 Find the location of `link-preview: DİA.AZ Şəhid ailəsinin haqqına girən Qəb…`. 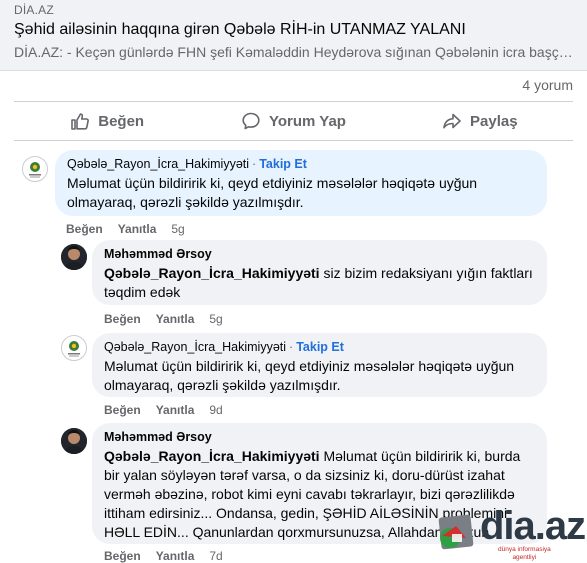

link-preview: DİA.AZ Şəhid ailəsinin haqqına girən Qəb… is located at coordinates (293, 35).